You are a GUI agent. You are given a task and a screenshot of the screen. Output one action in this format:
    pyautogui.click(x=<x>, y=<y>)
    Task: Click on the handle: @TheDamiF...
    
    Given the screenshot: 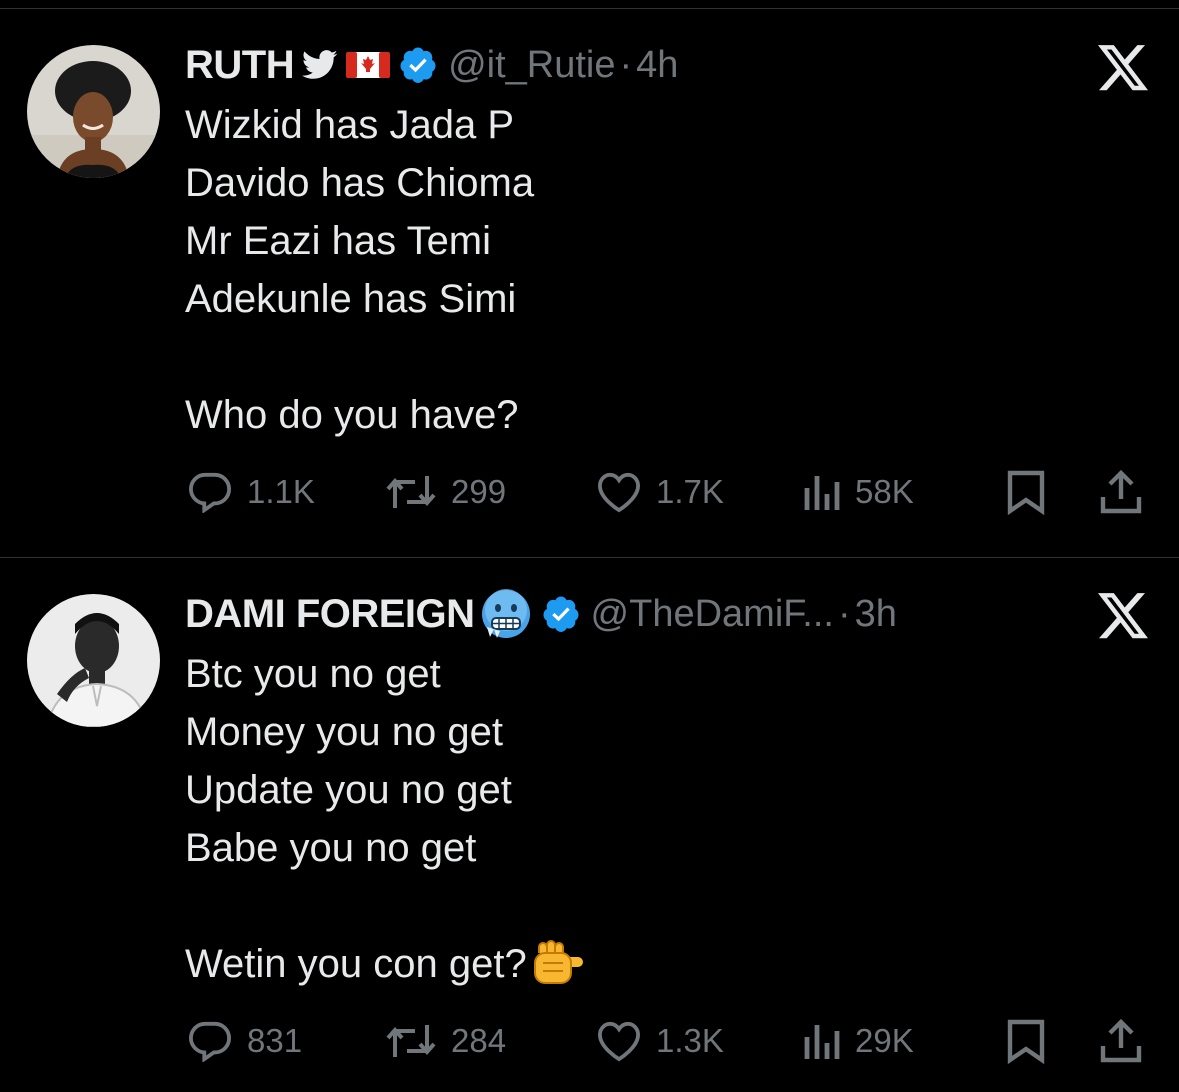 What is the action you would take?
    pyautogui.click(x=712, y=614)
    